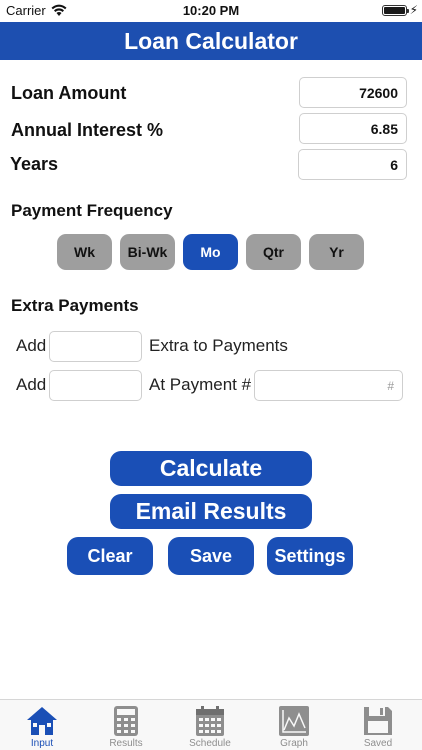 This screenshot has height=750, width=422. I want to click on tab-results: Results, so click(126, 725).